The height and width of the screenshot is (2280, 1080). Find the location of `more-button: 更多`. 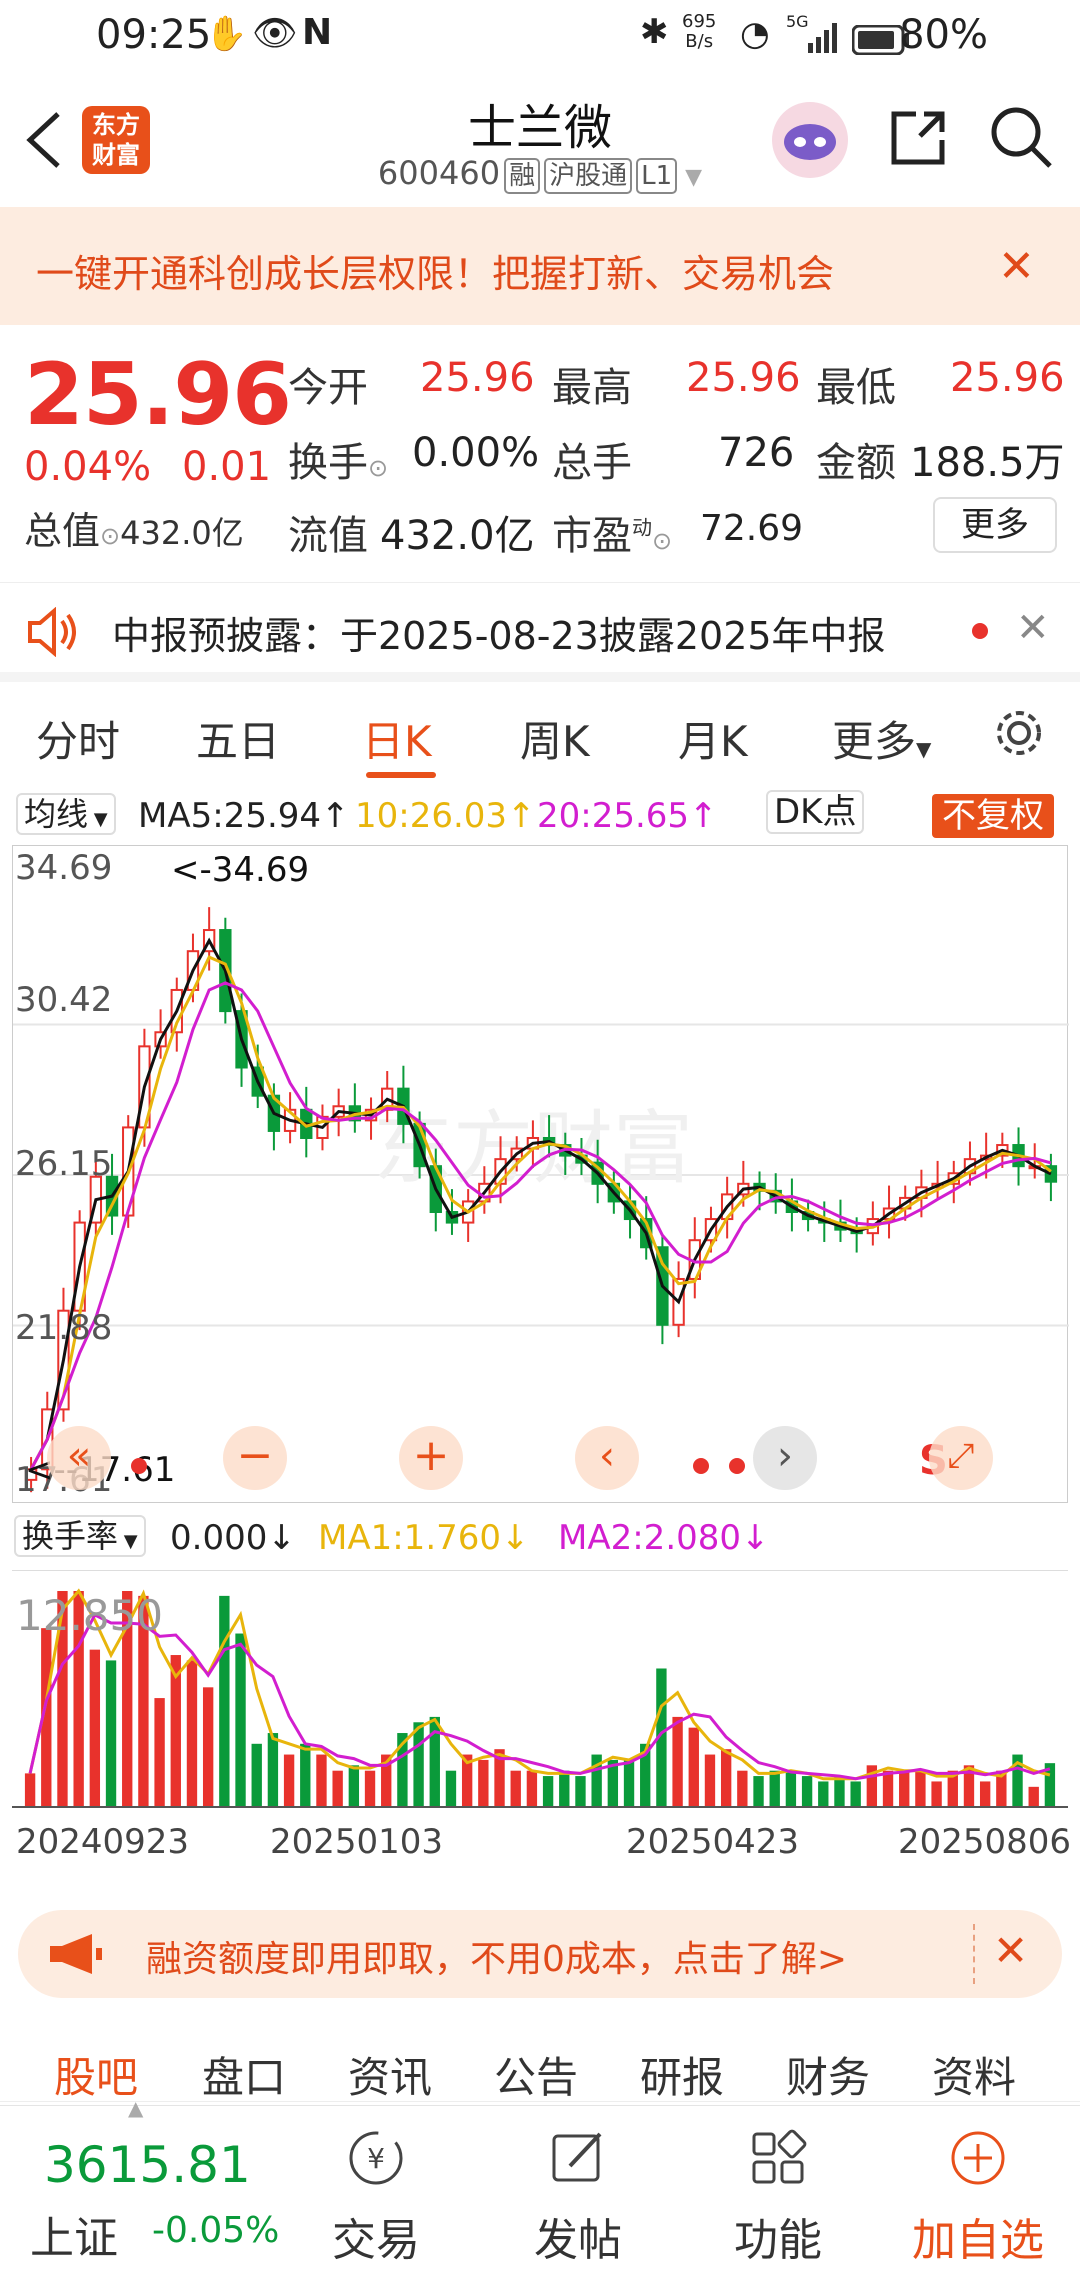

more-button: 更多 is located at coordinates (995, 525).